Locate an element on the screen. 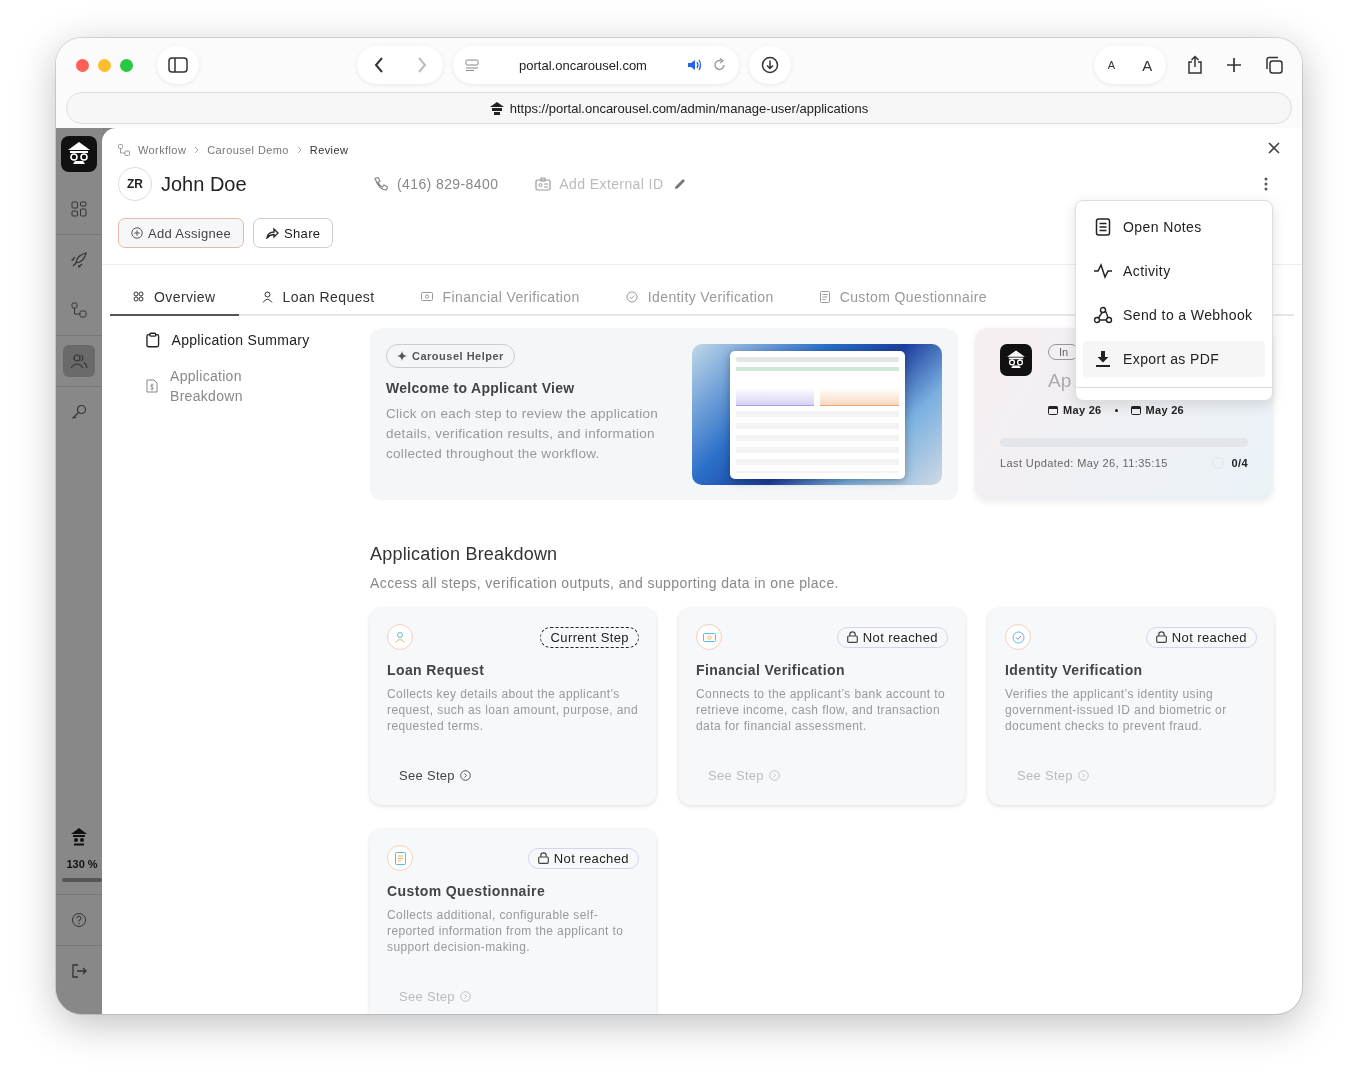  downloads-button is located at coordinates (770, 65).